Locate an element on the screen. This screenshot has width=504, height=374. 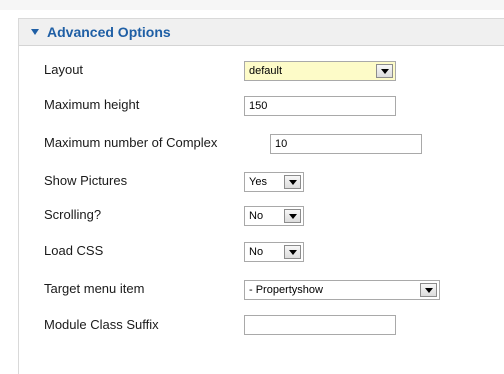
show-pictures-dropdown-button is located at coordinates (292, 182).